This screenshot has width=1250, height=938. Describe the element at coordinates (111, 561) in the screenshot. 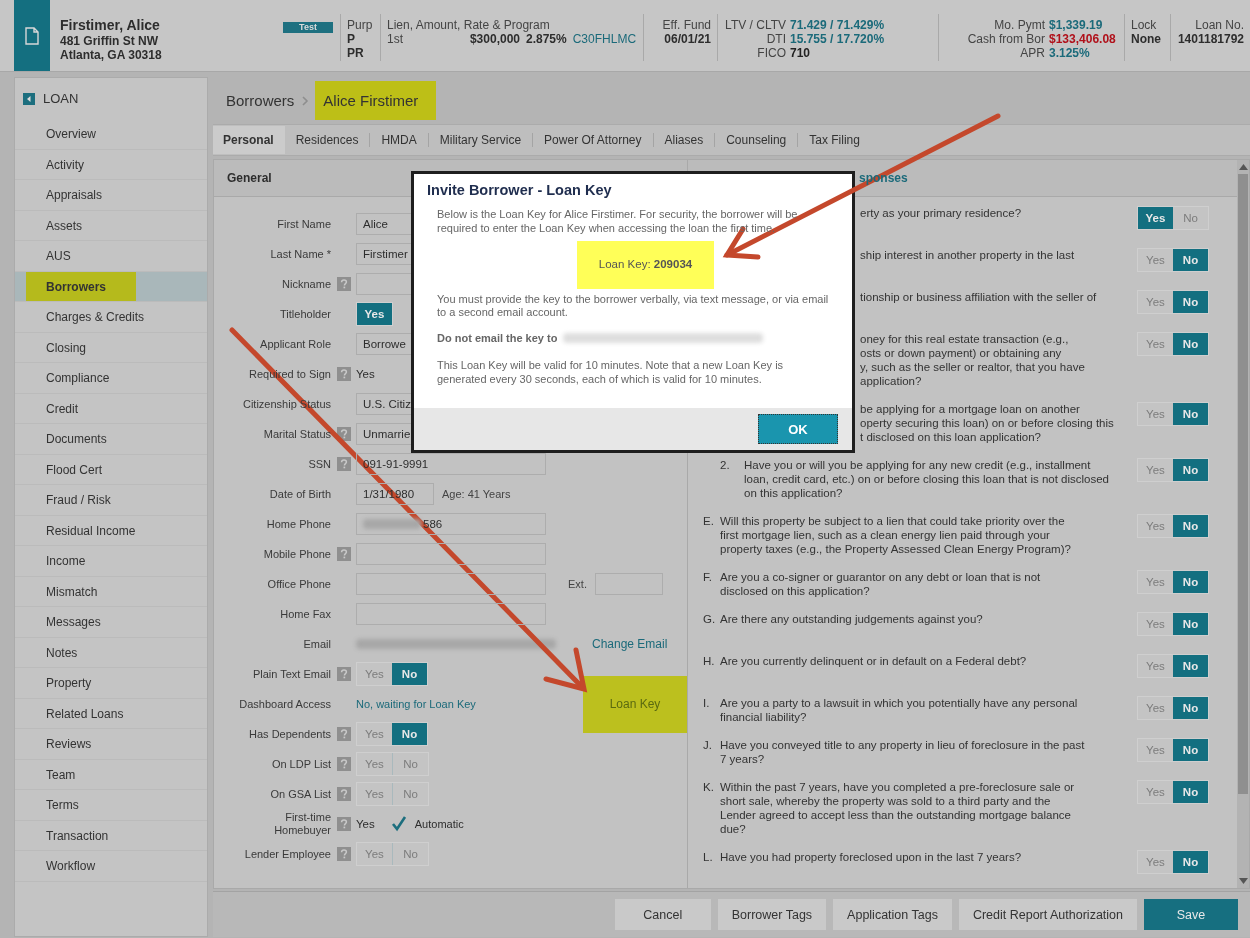

I see `sidebar-item: Income` at that location.